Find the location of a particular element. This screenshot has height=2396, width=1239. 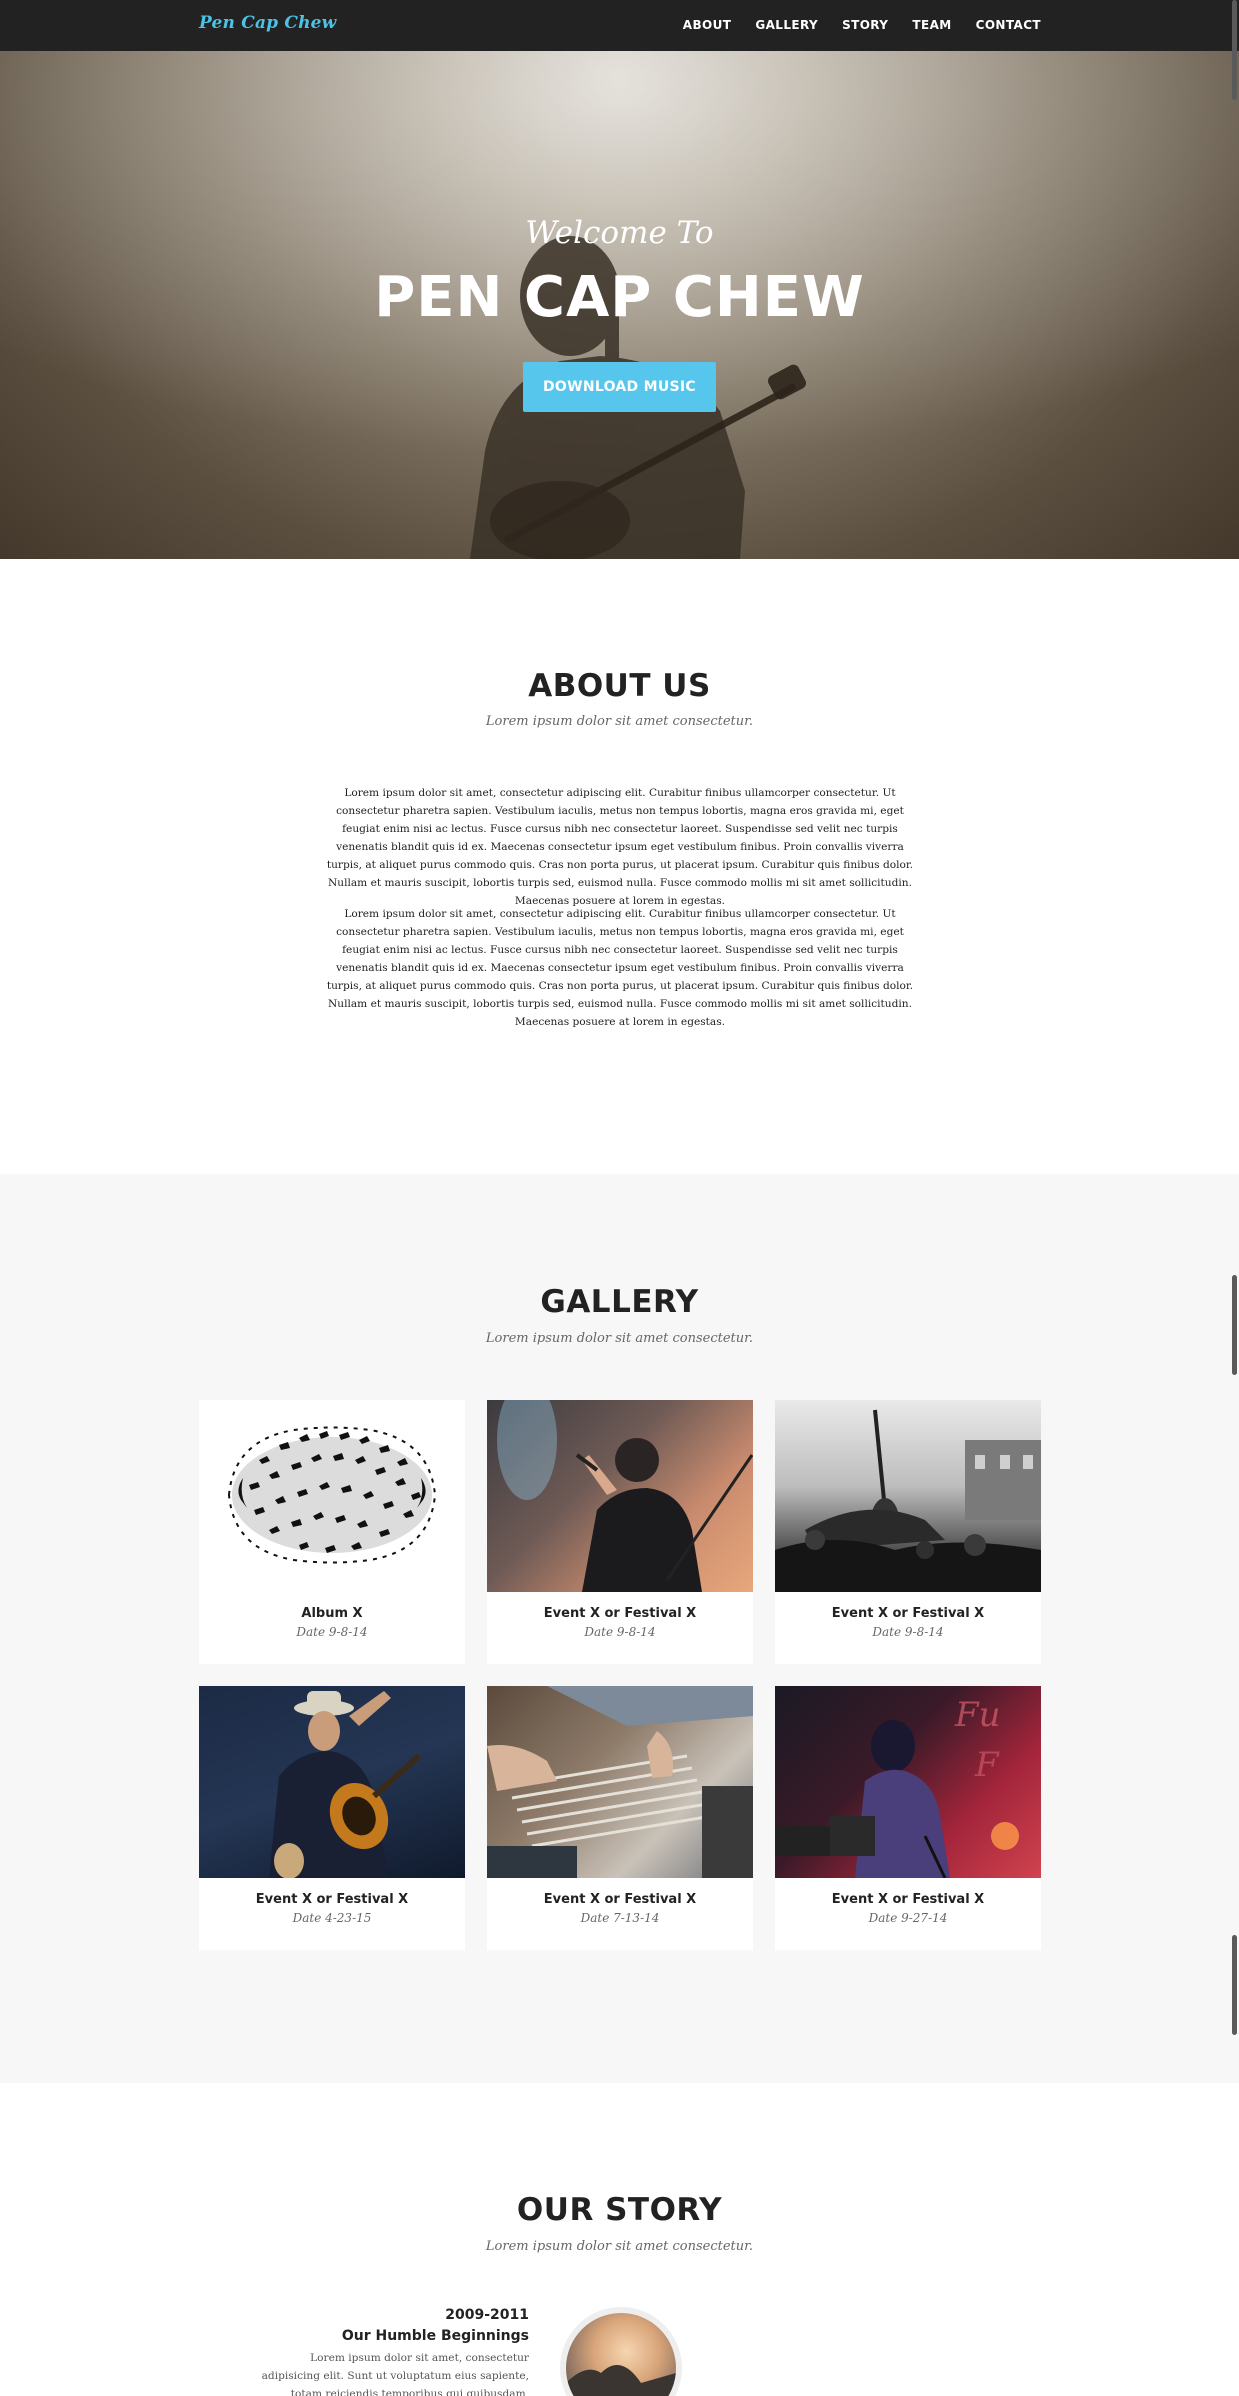

red-stage-photo: Fu F is located at coordinates (908, 1782).